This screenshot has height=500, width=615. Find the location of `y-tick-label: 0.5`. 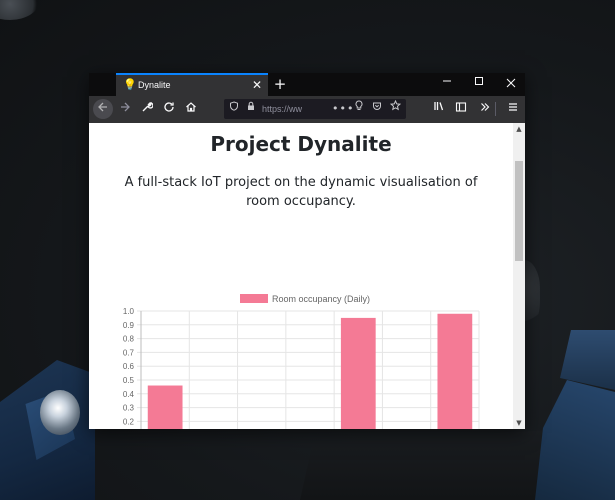

y-tick-label: 0.5 is located at coordinates (129, 380).